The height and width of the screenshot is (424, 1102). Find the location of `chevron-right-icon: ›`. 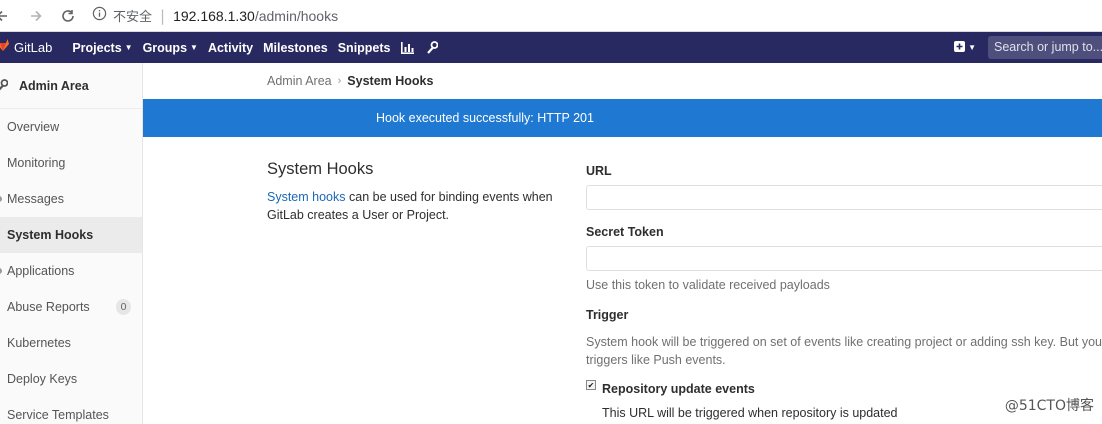

chevron-right-icon: › is located at coordinates (339, 81).